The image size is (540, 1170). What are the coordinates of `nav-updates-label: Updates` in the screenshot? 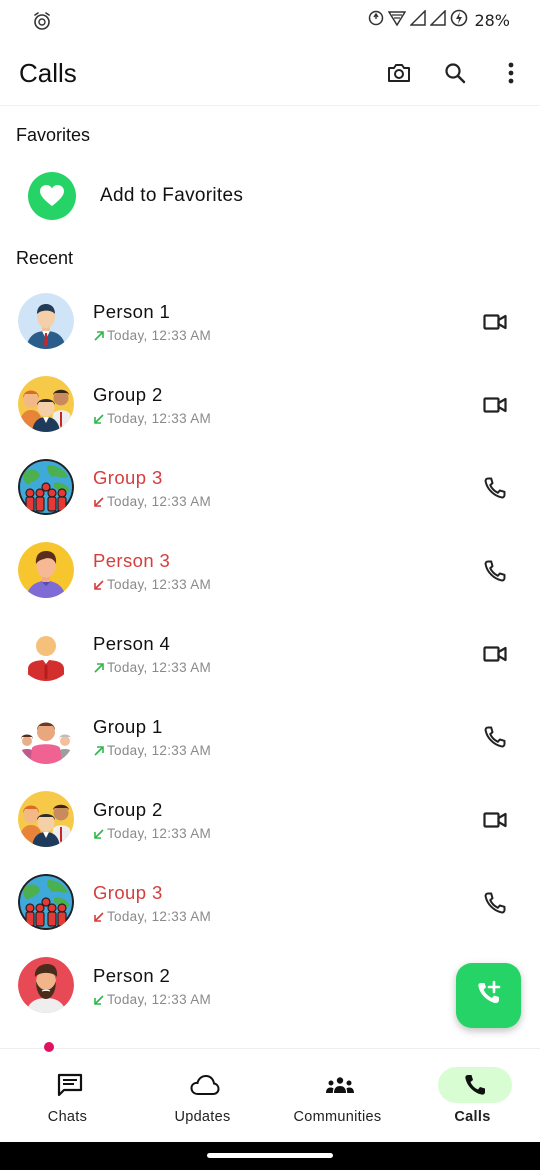 It's located at (202, 1117).